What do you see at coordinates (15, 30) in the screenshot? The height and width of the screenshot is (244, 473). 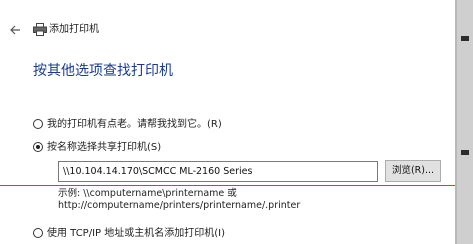 I see `back-arrow-icon` at bounding box center [15, 30].